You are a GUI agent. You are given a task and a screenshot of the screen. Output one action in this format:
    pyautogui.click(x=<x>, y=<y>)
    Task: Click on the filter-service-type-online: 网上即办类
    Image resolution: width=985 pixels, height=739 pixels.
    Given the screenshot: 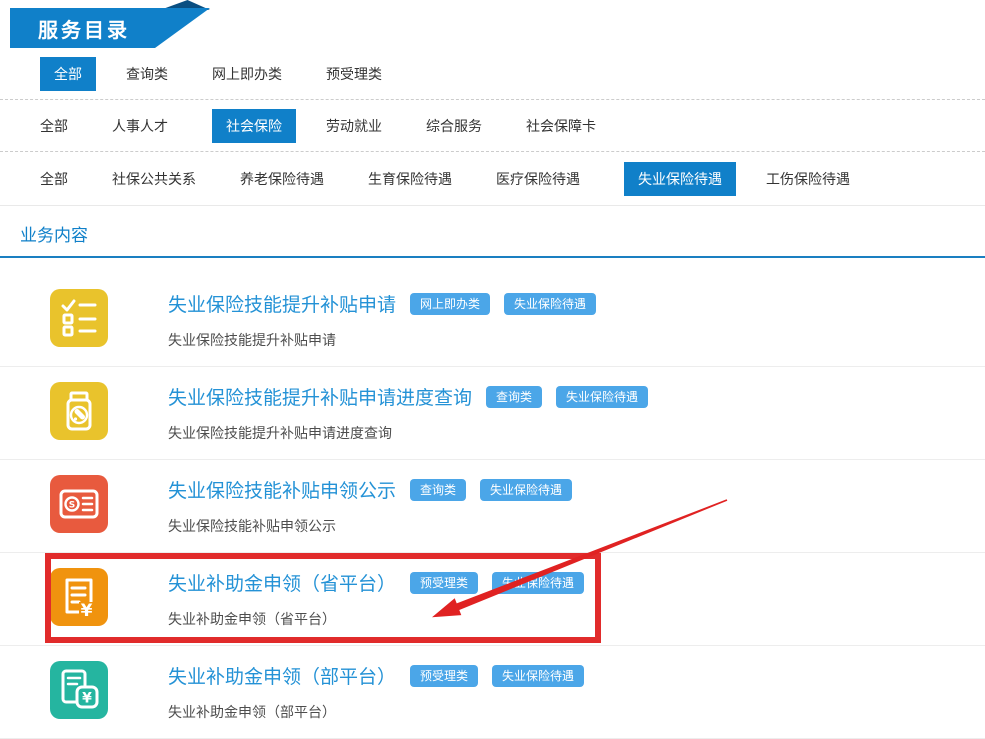 What is the action you would take?
    pyautogui.click(x=247, y=74)
    